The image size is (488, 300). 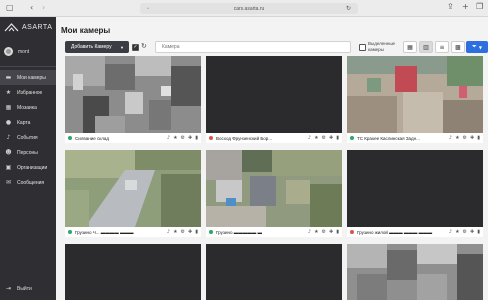 I want to click on sidebar-toggle-icon: ▢, so click(x=10, y=8).